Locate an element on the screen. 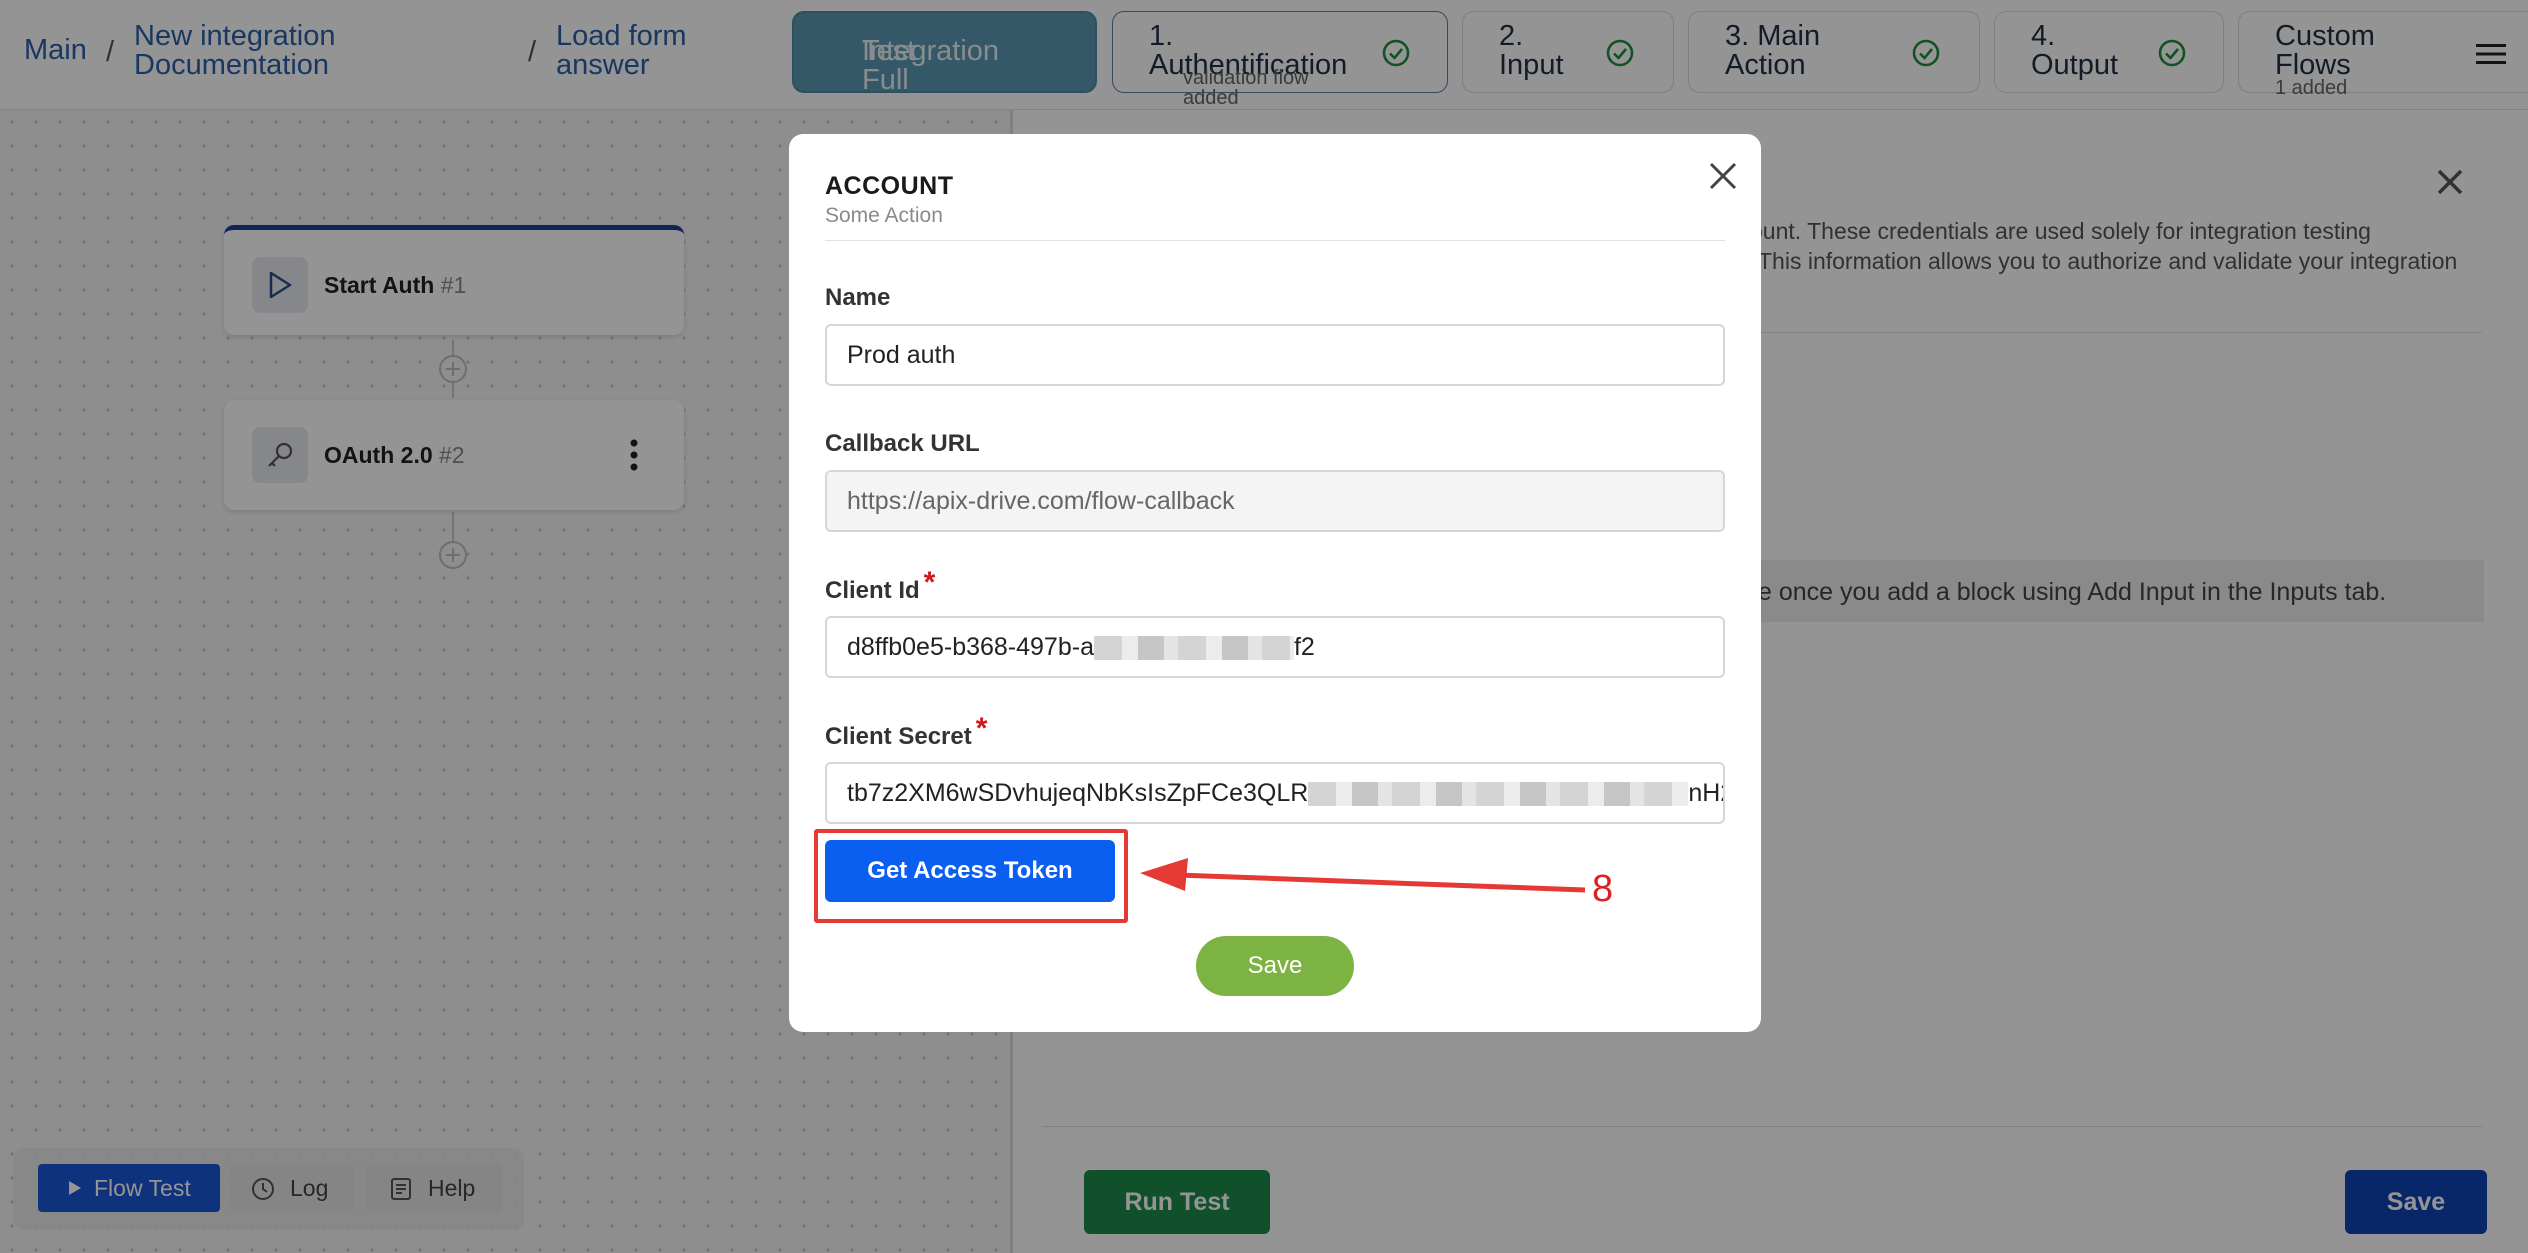 The width and height of the screenshot is (2528, 1253). client-id-field: d8ffb0e5-b368-497b-a f2 is located at coordinates (1275, 647).